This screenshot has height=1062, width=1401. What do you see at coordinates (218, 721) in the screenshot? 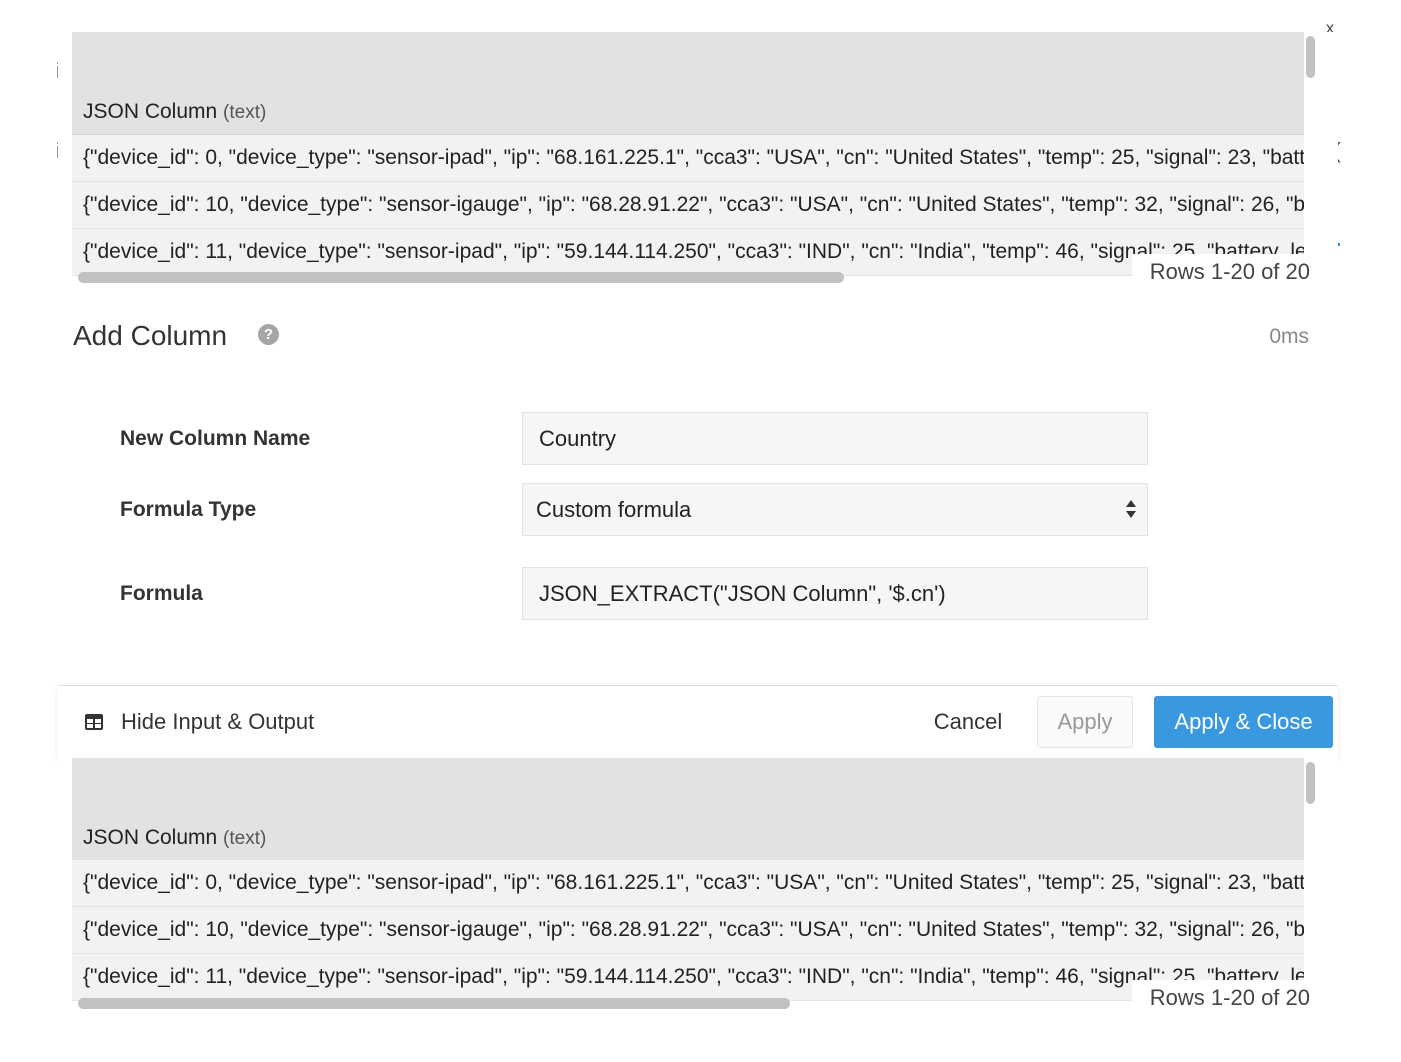
I see `hide-input-output-label: Hide Input & Output` at bounding box center [218, 721].